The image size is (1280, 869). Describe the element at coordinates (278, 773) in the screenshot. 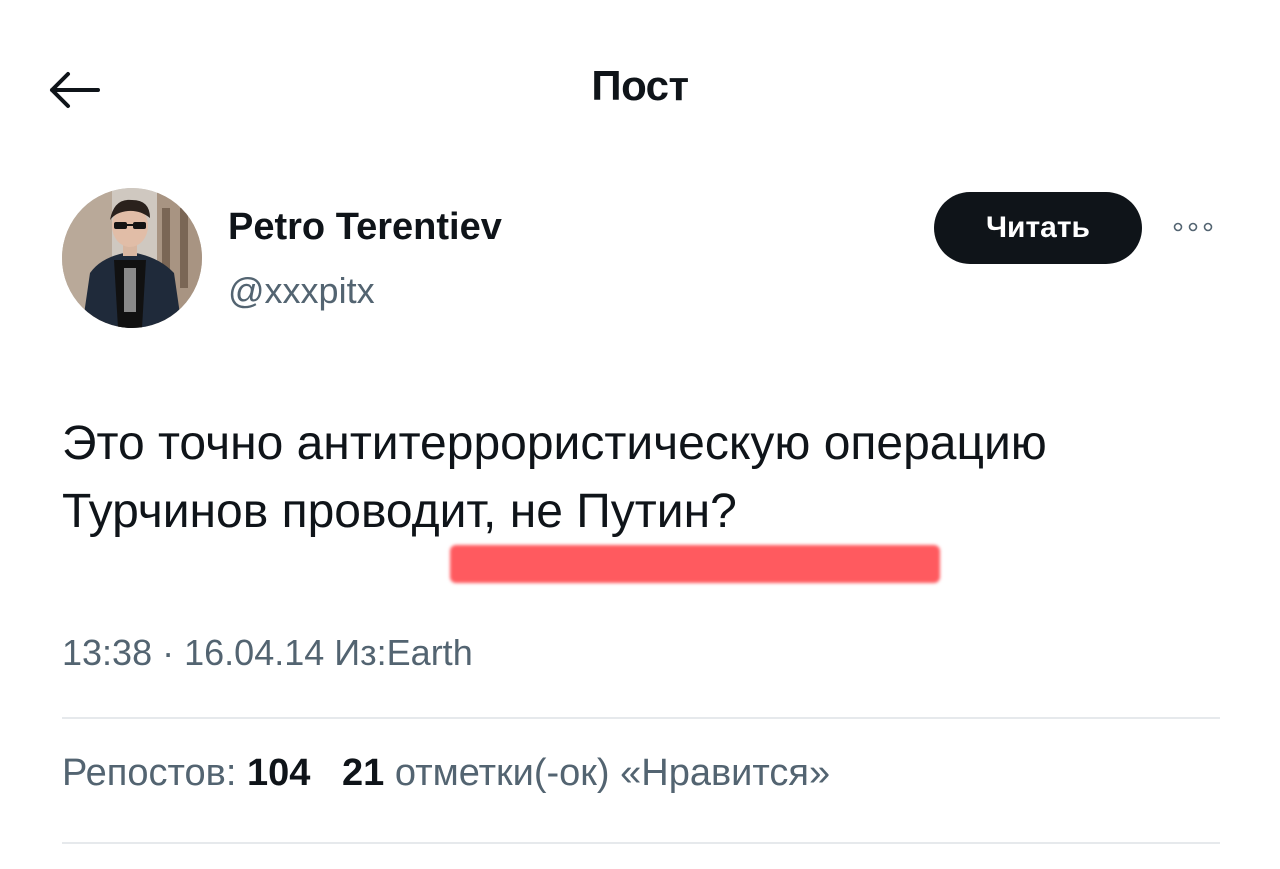

I see `reposts-count: 104` at that location.